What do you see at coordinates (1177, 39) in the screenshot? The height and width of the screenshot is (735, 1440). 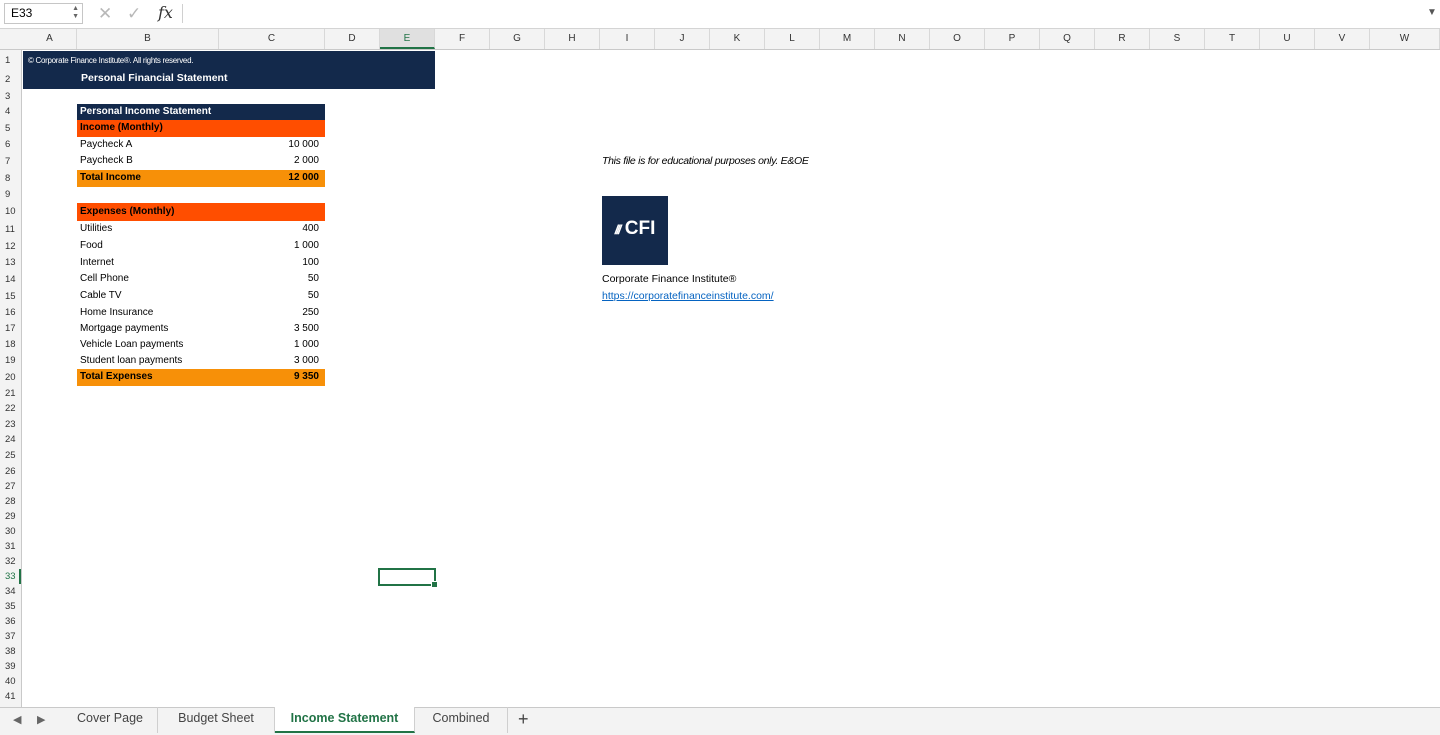 I see `column-header-s: S` at bounding box center [1177, 39].